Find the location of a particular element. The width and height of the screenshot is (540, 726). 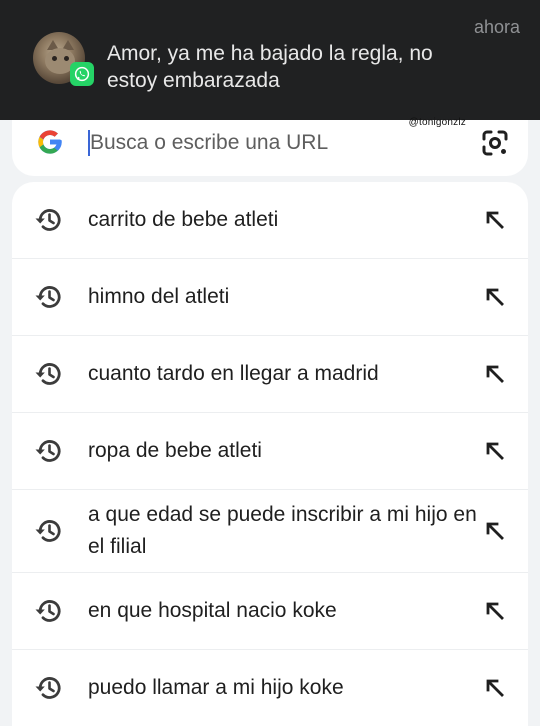

notification-time: ahora is located at coordinates (496, 27).